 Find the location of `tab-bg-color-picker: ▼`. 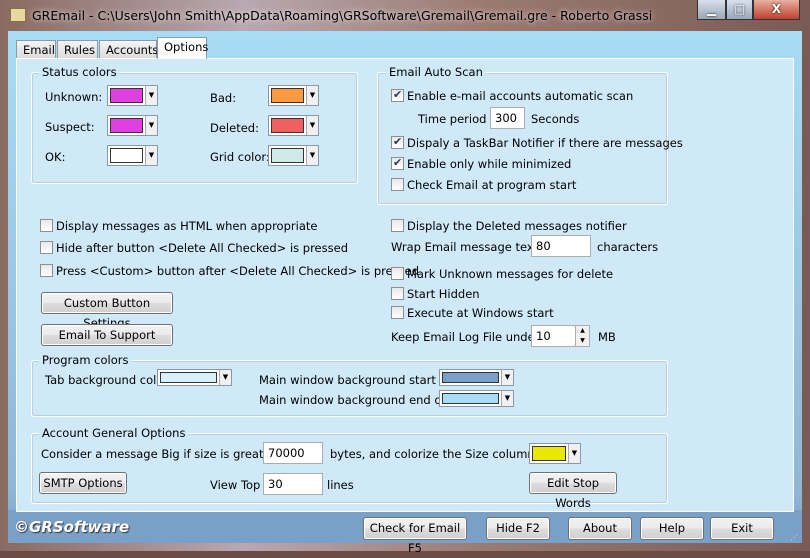

tab-bg-color-picker: ▼ is located at coordinates (194, 377).